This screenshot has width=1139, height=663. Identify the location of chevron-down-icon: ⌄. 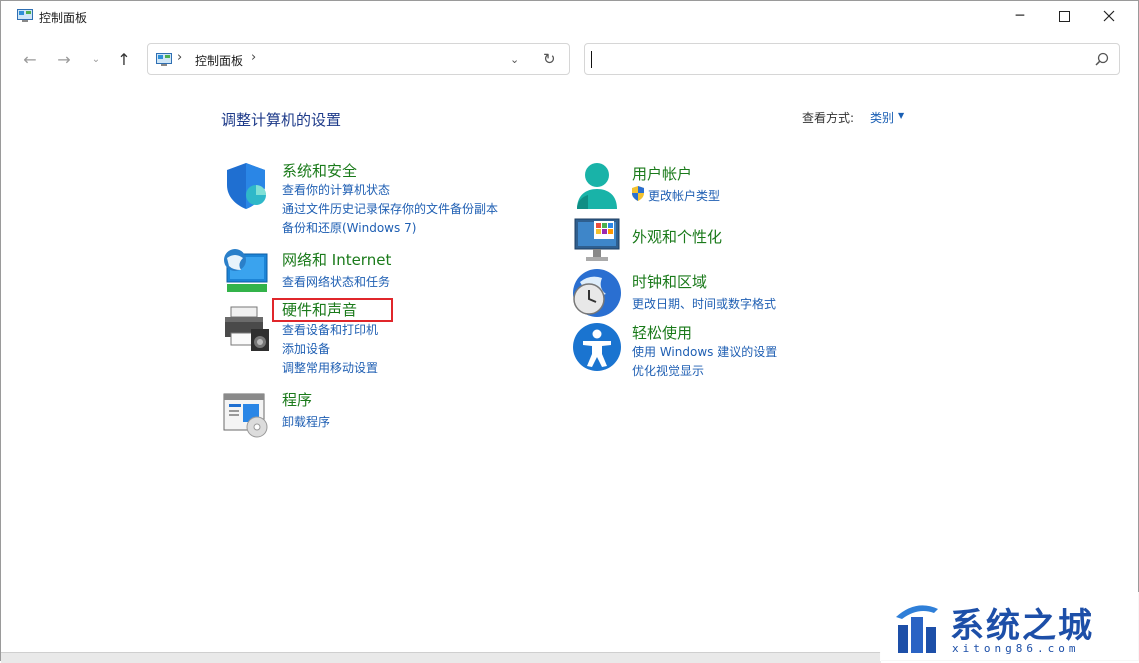
(96, 59).